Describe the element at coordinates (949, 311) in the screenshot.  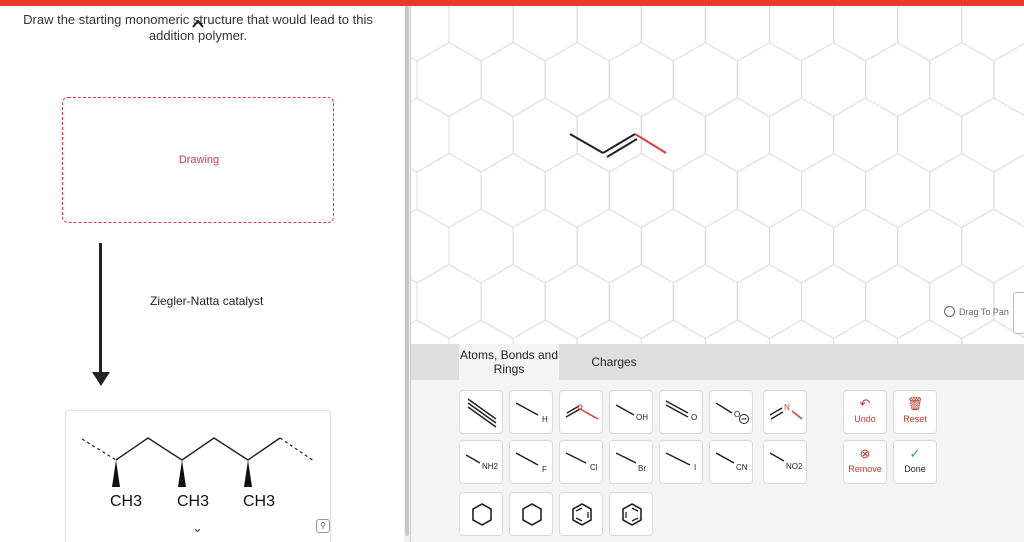
I see `hand-icon` at that location.